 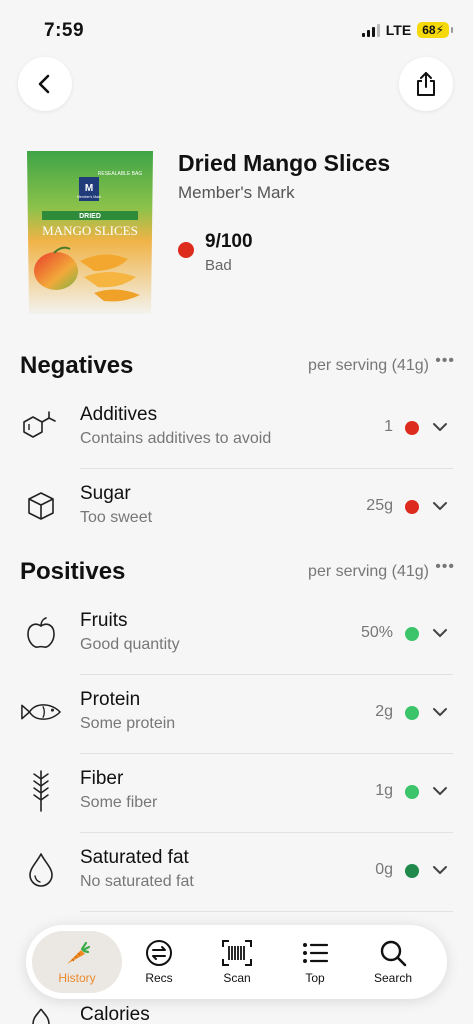 What do you see at coordinates (41, 633) in the screenshot?
I see `apple-icon` at bounding box center [41, 633].